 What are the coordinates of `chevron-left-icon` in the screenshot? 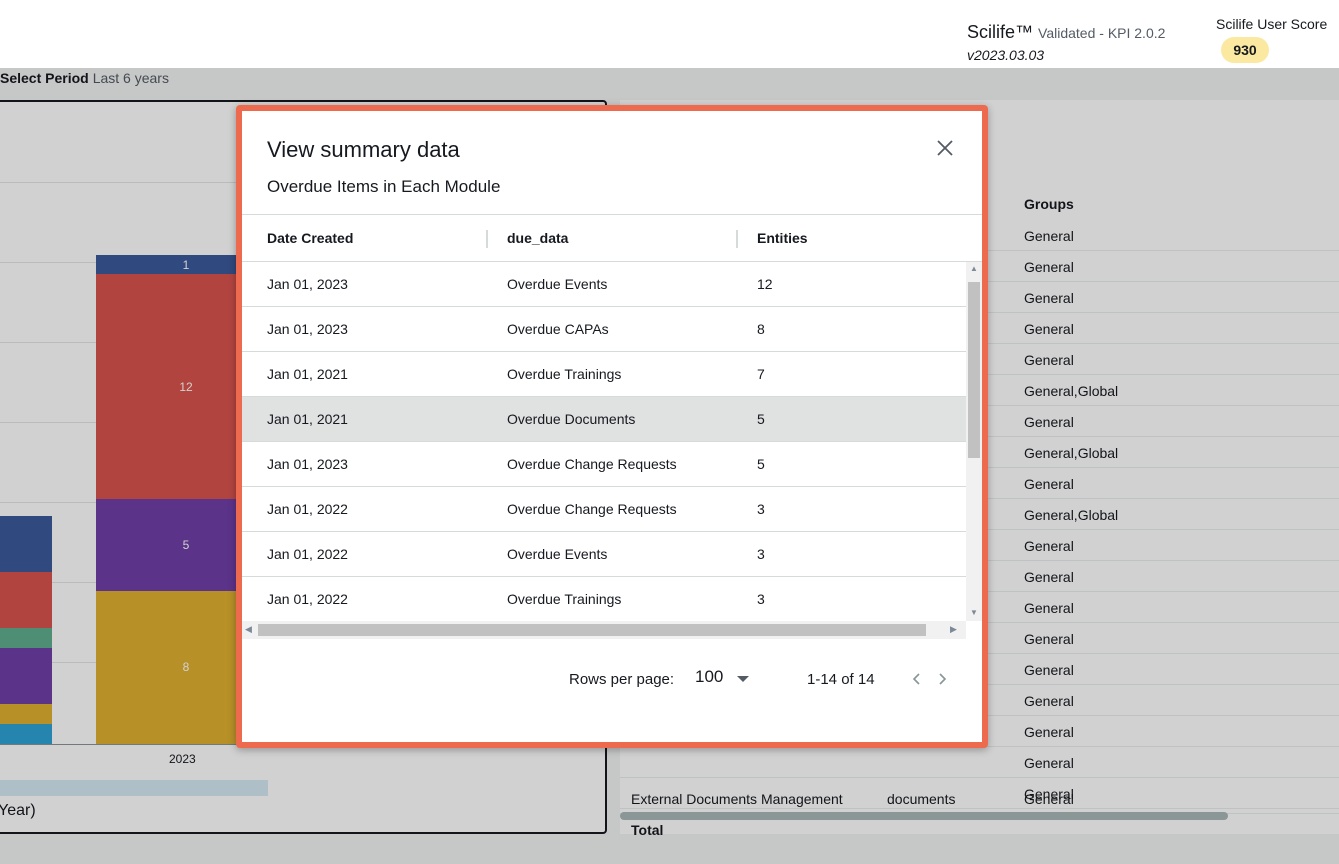 It's located at (916, 679).